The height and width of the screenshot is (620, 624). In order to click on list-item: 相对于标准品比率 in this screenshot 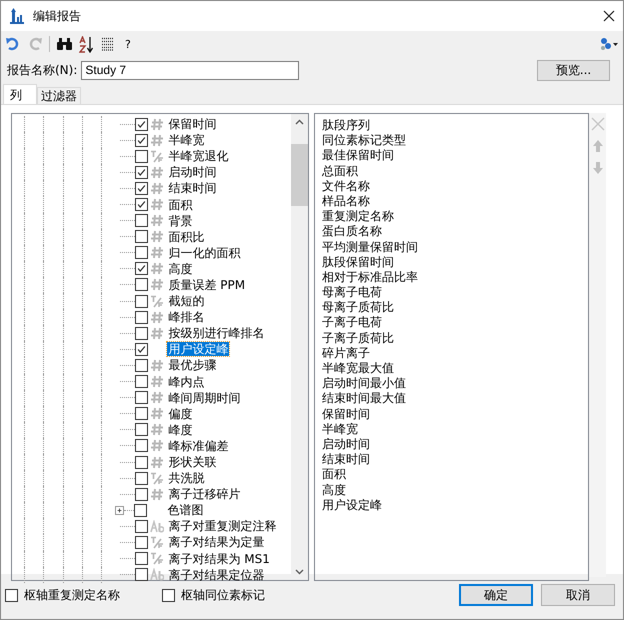, I will do `click(455, 278)`.